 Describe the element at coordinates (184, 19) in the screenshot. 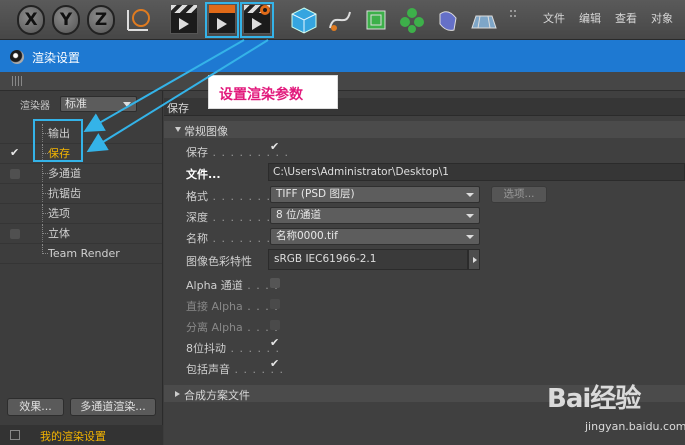

I see `render-view-icon` at that location.